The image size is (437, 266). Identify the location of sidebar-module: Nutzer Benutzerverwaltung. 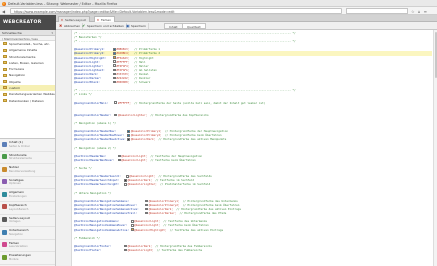
(27, 170).